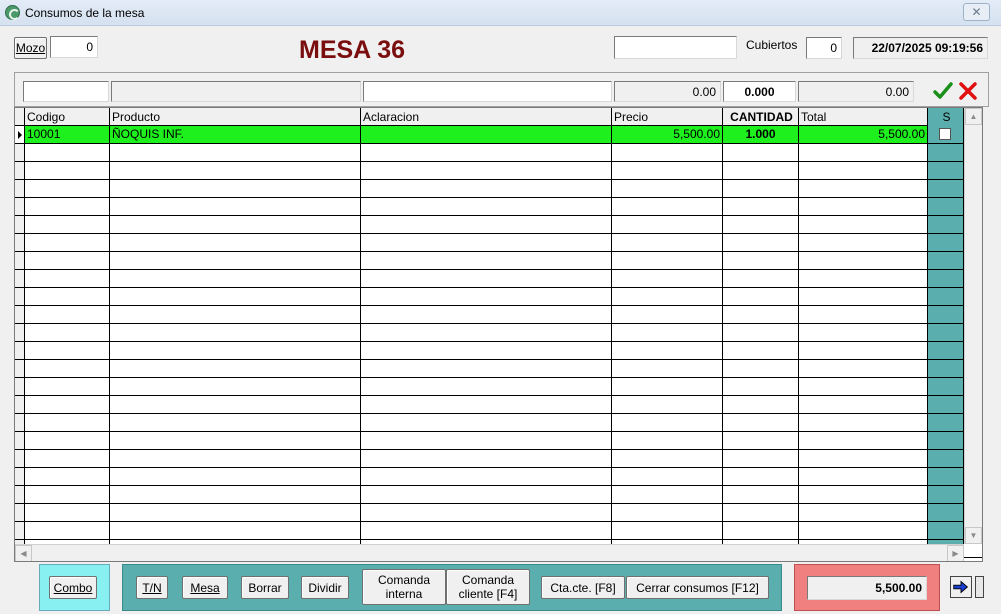 This screenshot has height=614, width=1001. I want to click on cell-cantidad: 1.000, so click(761, 134).